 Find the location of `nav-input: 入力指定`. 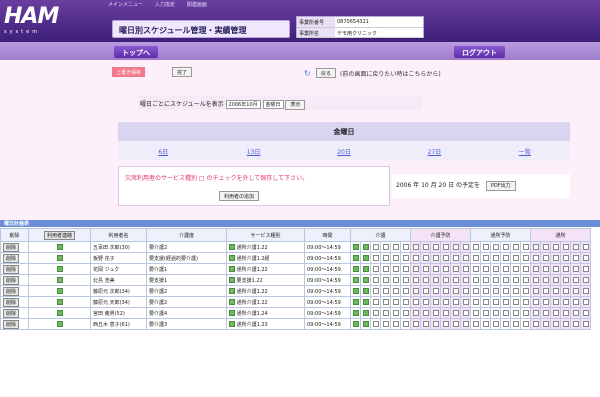

nav-input: 入力指定 is located at coordinates (165, 4).